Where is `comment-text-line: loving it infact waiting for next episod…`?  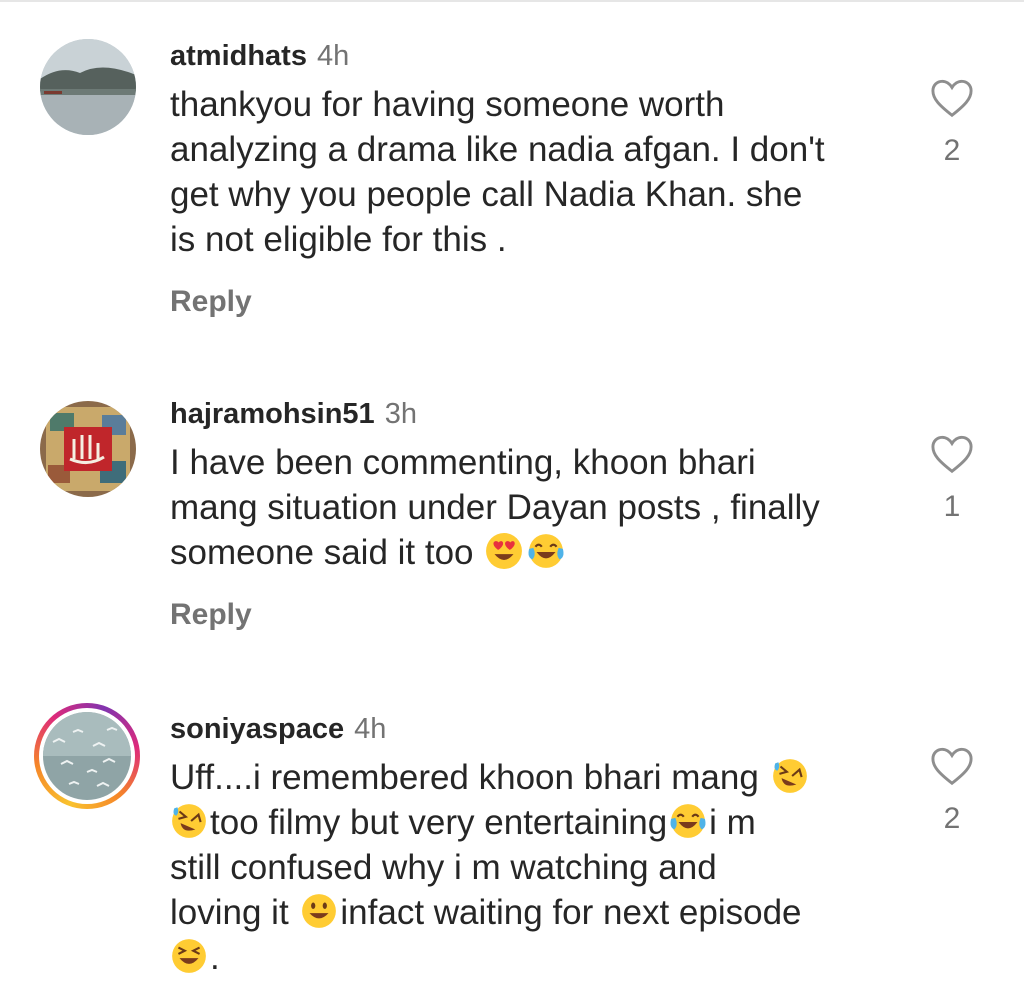 comment-text-line: loving it infact waiting for next episod… is located at coordinates (530, 912).